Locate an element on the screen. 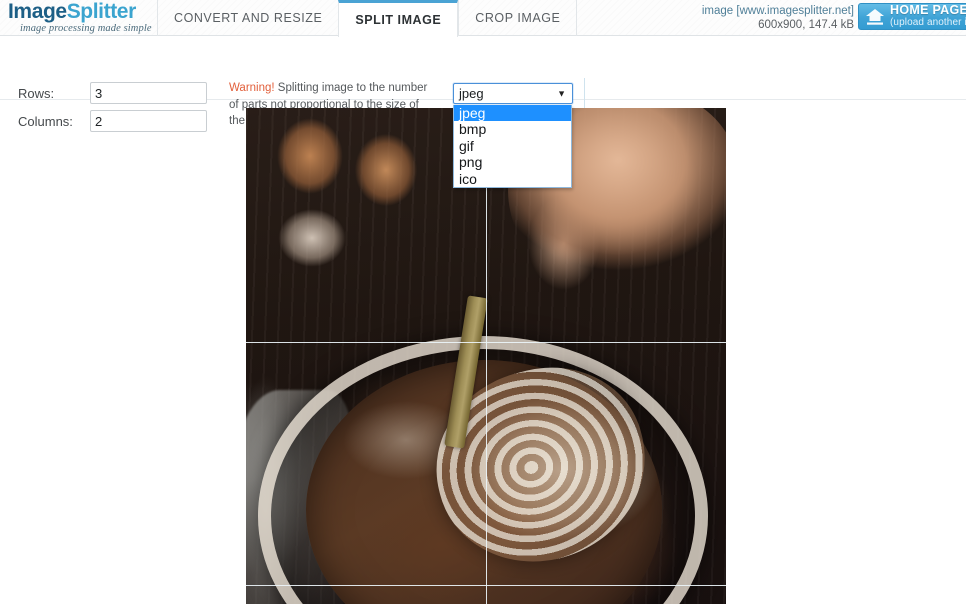 The width and height of the screenshot is (966, 604). chevron-down-icon: ▼ is located at coordinates (561, 93).